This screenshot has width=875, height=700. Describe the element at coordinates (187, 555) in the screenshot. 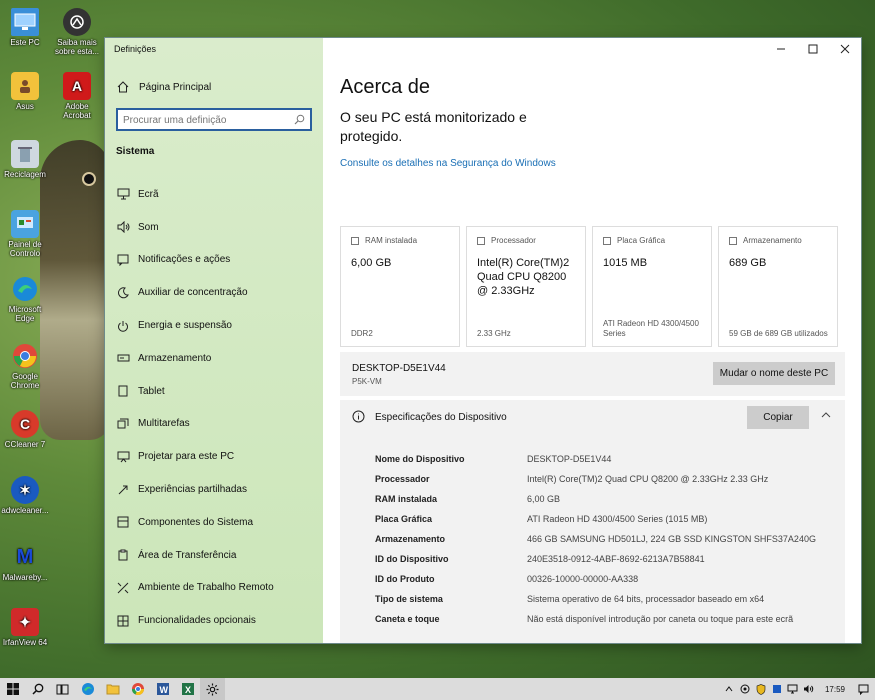

I see `sidebar-item-label: Área de Transferência` at that location.